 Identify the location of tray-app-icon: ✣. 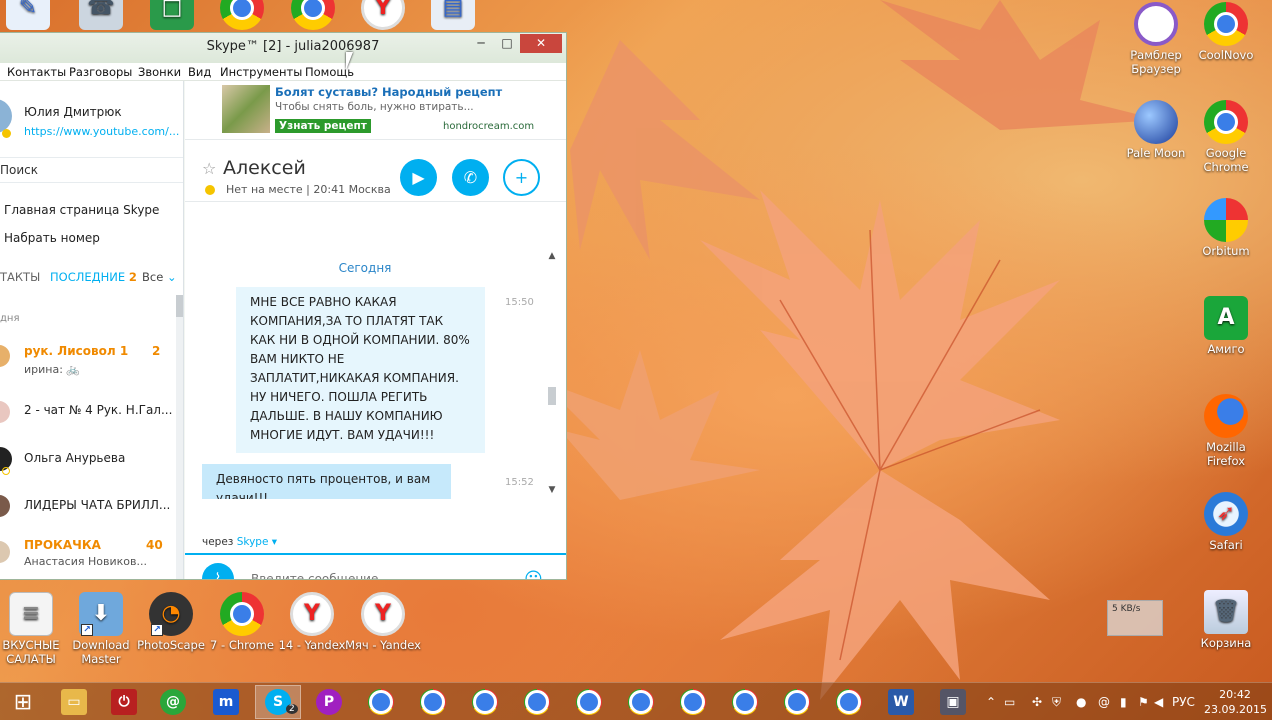
(1037, 702).